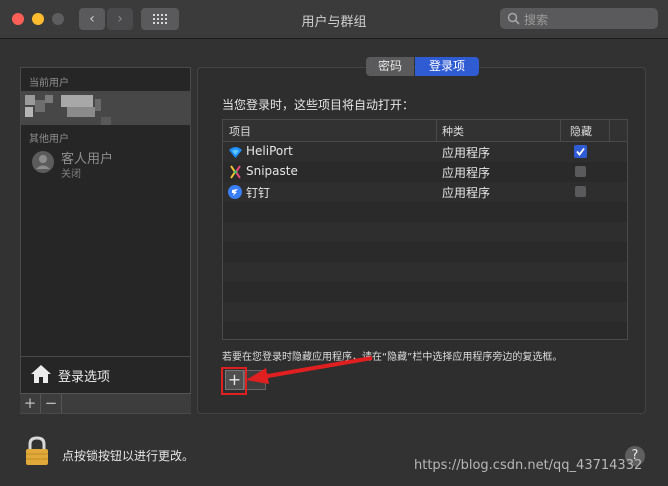 Image resolution: width=668 pixels, height=486 pixels. What do you see at coordinates (258, 193) in the screenshot?
I see `row-name: 钉钉` at bounding box center [258, 193].